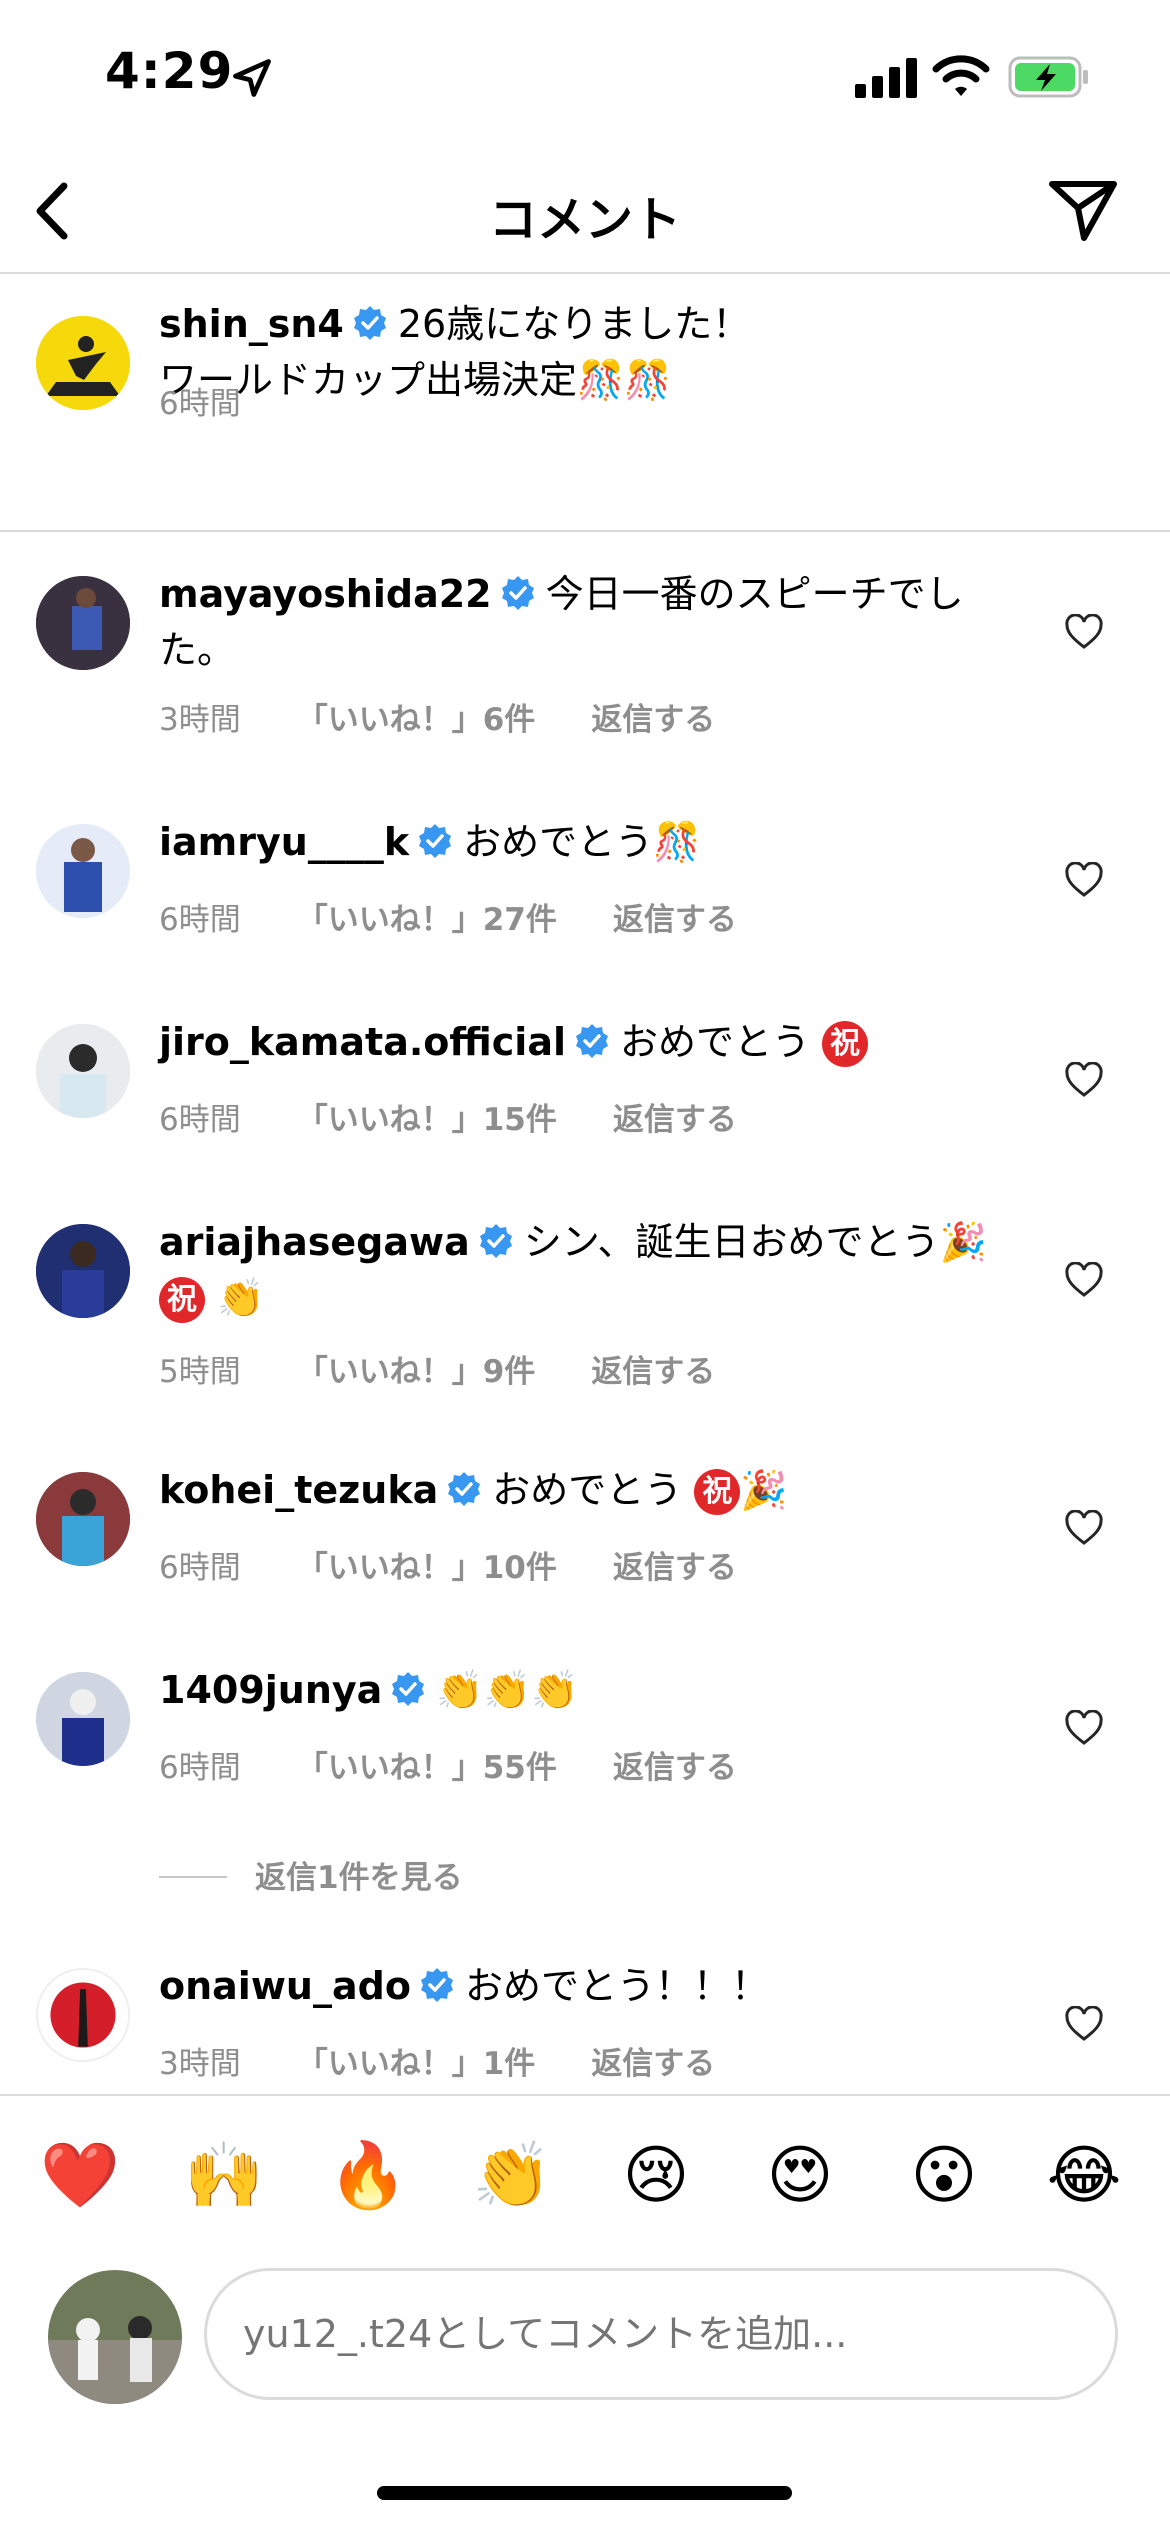 This screenshot has width=1170, height=2532. I want to click on username: 1409junya, so click(270, 1690).